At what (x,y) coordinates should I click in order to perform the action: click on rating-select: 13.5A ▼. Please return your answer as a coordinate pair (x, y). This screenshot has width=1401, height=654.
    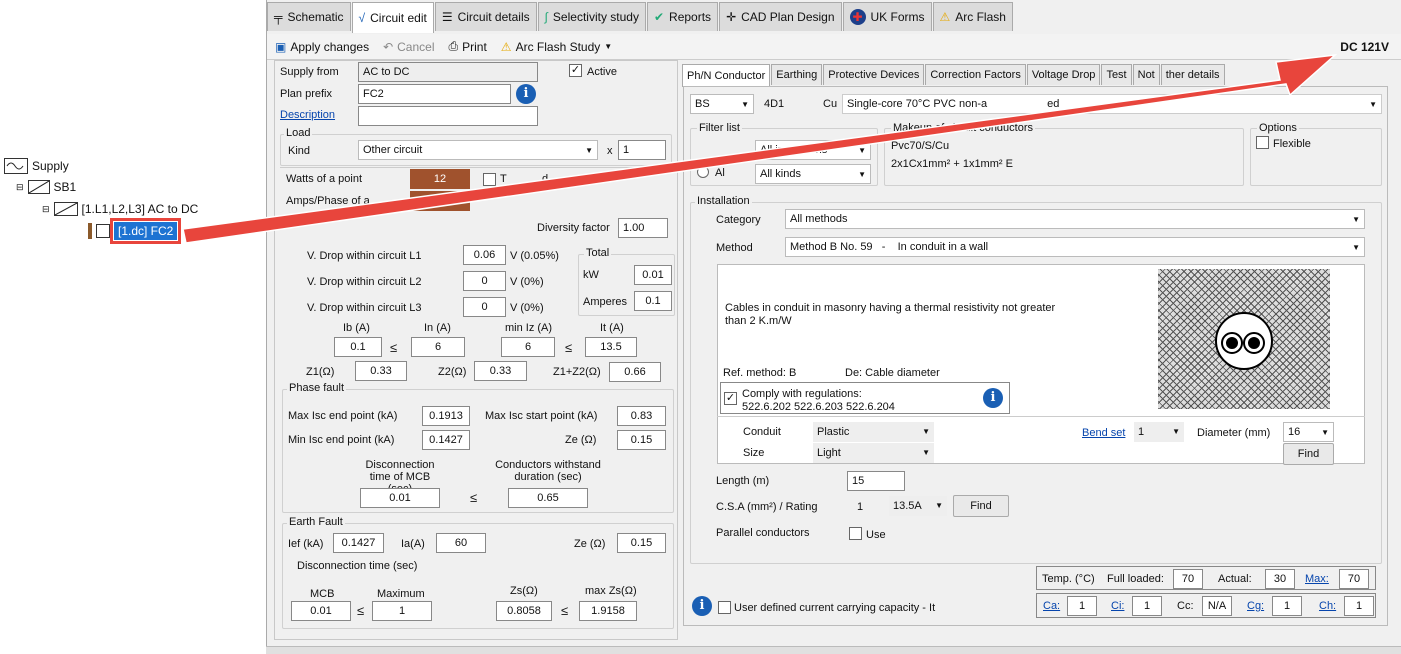
    Looking at the image, I should click on (918, 506).